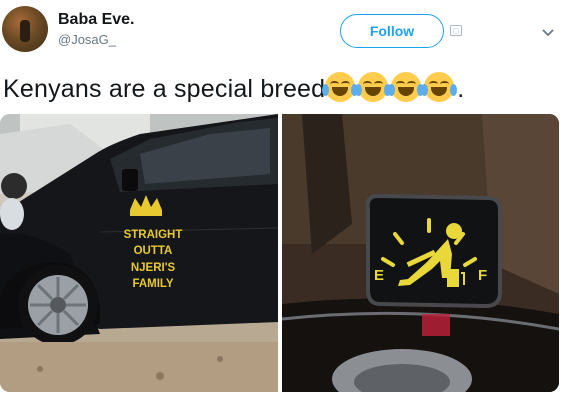  Describe the element at coordinates (379, 275) in the screenshot. I see `gauge-empty-label: E` at that location.